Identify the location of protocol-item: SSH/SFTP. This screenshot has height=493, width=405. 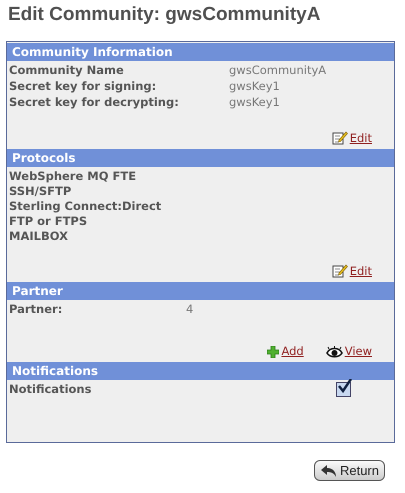
(40, 191).